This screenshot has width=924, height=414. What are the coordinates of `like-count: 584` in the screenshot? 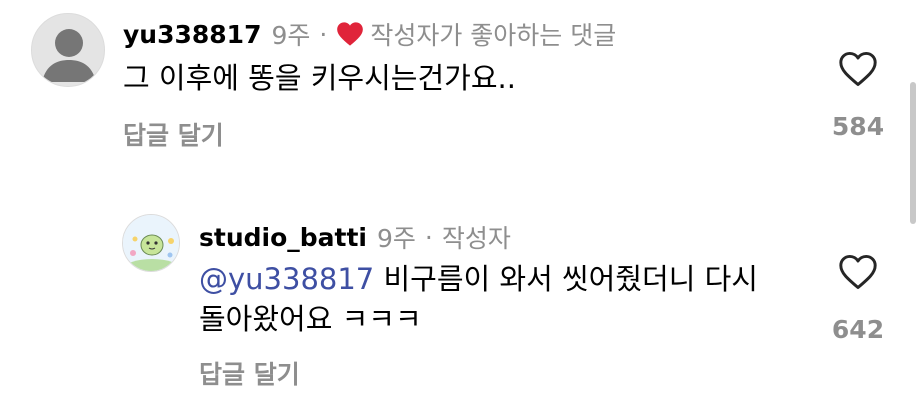 It's located at (858, 126).